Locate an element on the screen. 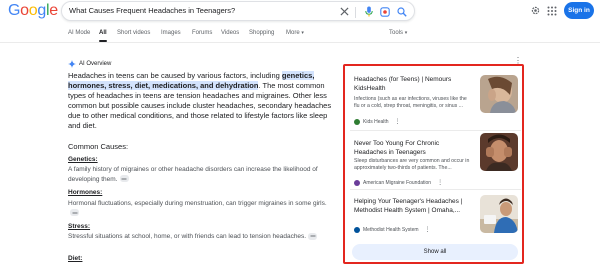  tab-more-label: More is located at coordinates (293, 33).